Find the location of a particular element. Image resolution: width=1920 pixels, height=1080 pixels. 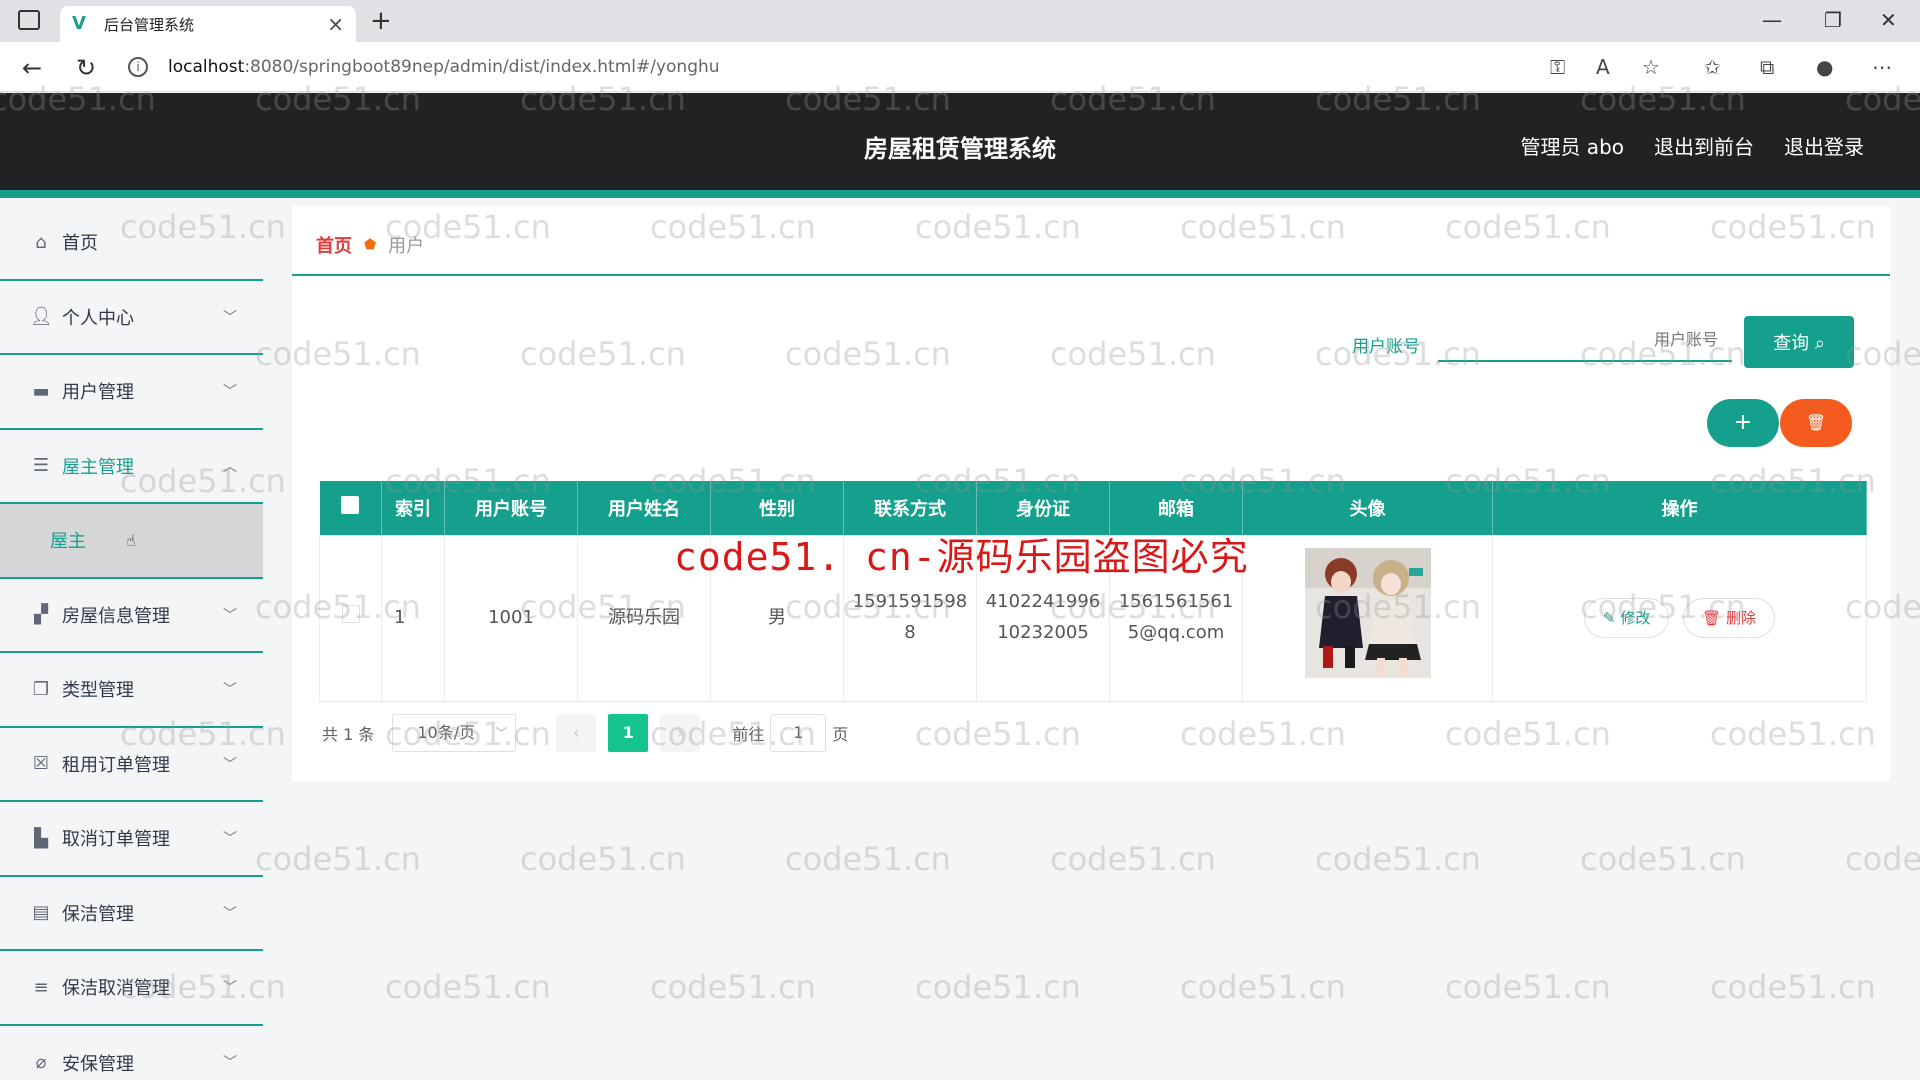

page-number-current: 1 is located at coordinates (628, 733).